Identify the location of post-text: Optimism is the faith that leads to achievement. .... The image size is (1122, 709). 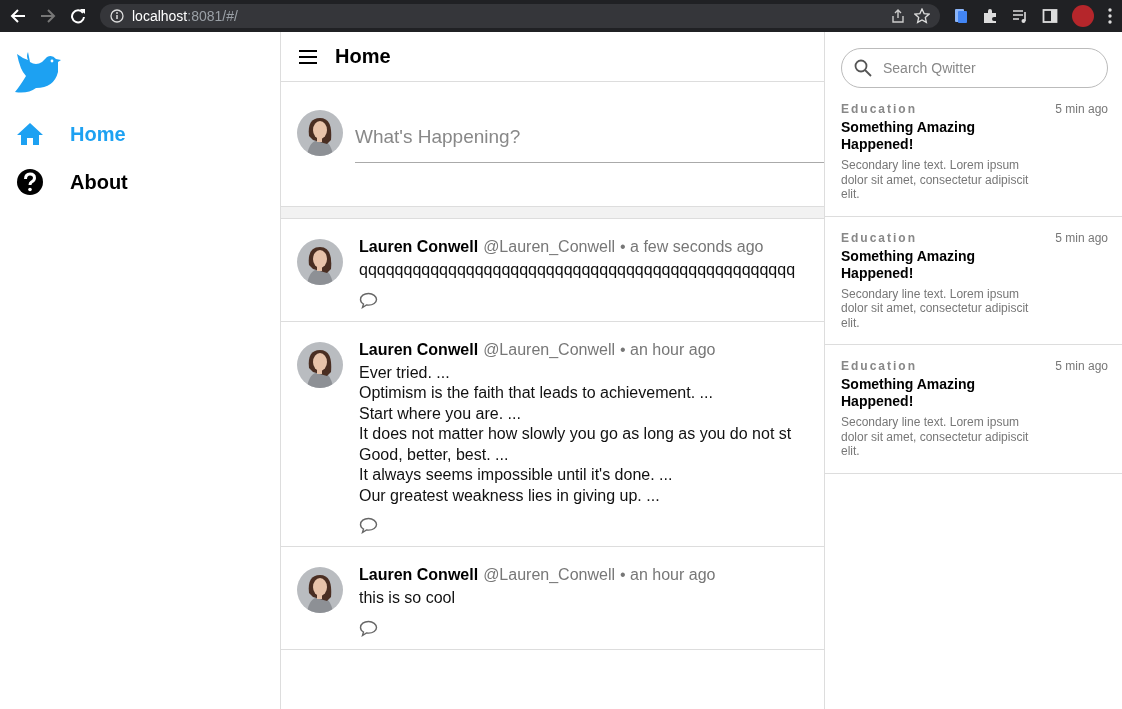
(536, 393).